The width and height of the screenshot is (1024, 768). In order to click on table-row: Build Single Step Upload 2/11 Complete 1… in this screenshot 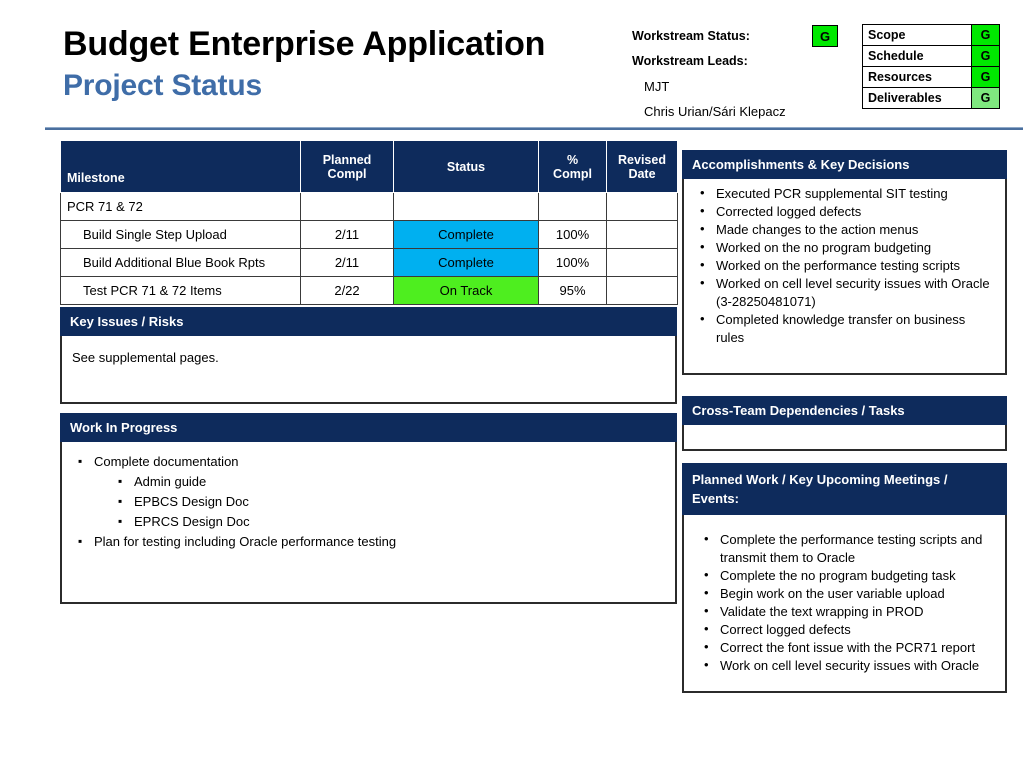, I will do `click(369, 234)`.